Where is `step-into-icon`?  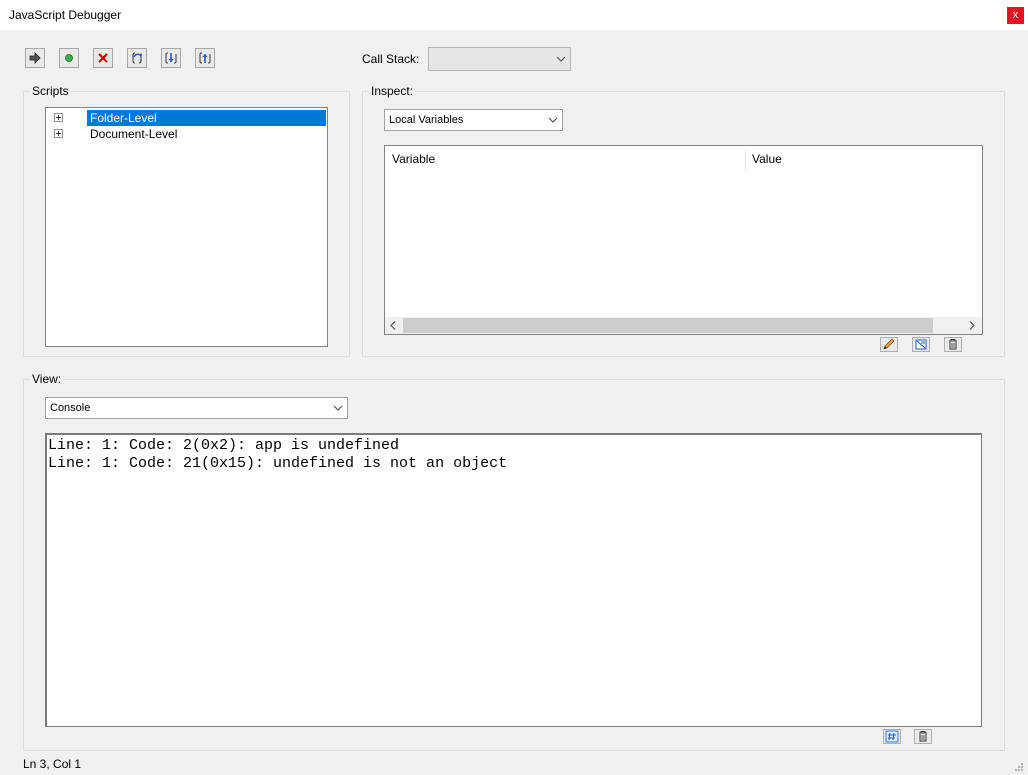
step-into-icon is located at coordinates (171, 58).